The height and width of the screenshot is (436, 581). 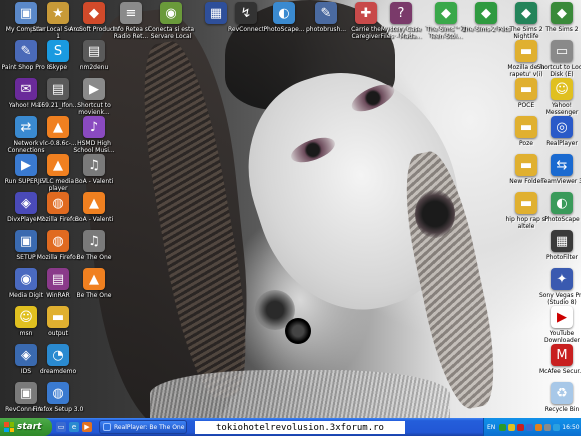 What do you see at coordinates (562, 165) in the screenshot?
I see `app-icon: ⇆` at bounding box center [562, 165].